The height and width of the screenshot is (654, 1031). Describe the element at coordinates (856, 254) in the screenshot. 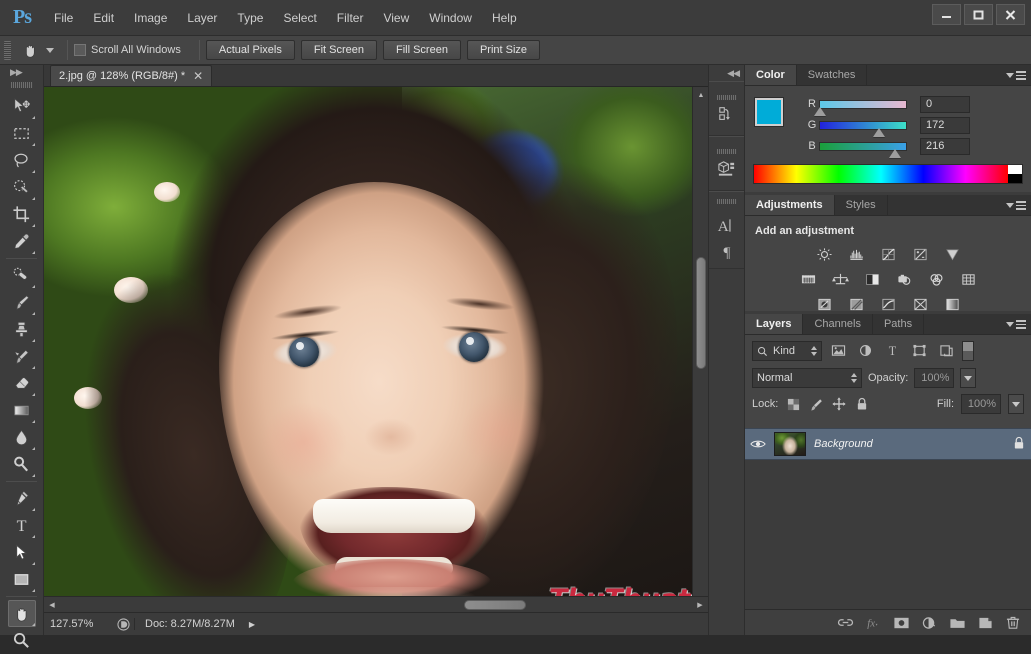

I see `levels-icon` at that location.